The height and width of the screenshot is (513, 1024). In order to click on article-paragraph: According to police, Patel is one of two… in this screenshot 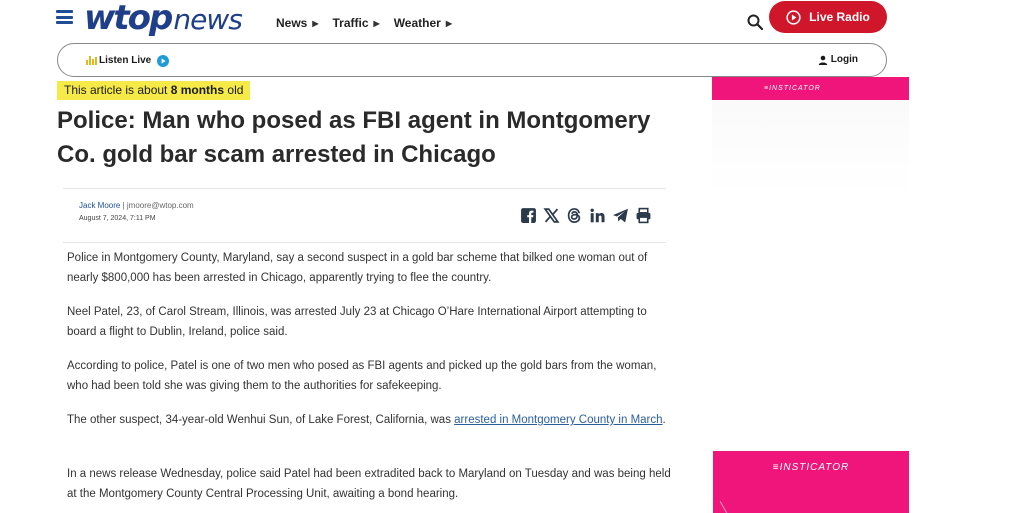, I will do `click(362, 376)`.